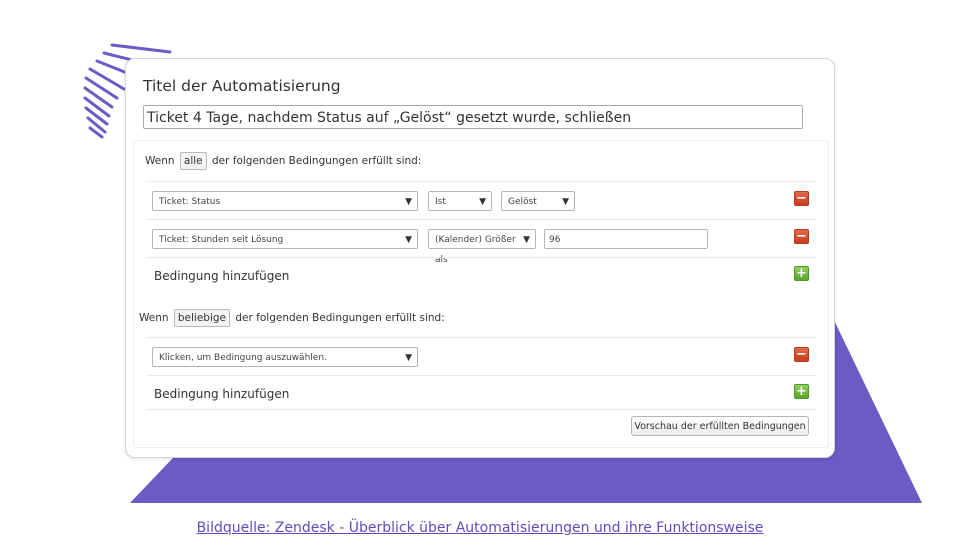 The height and width of the screenshot is (540, 960). What do you see at coordinates (460, 201) in the screenshot?
I see `condition-operator-select: Ist ▼` at bounding box center [460, 201].